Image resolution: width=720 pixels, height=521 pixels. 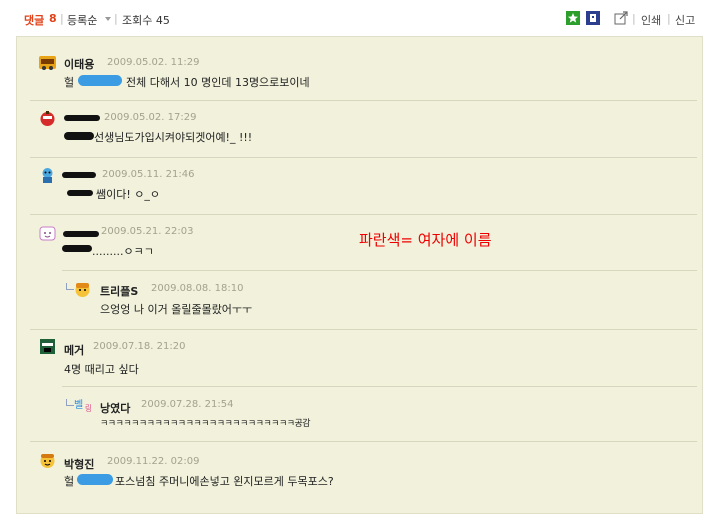 I want to click on comments-count: 8, so click(x=53, y=18).